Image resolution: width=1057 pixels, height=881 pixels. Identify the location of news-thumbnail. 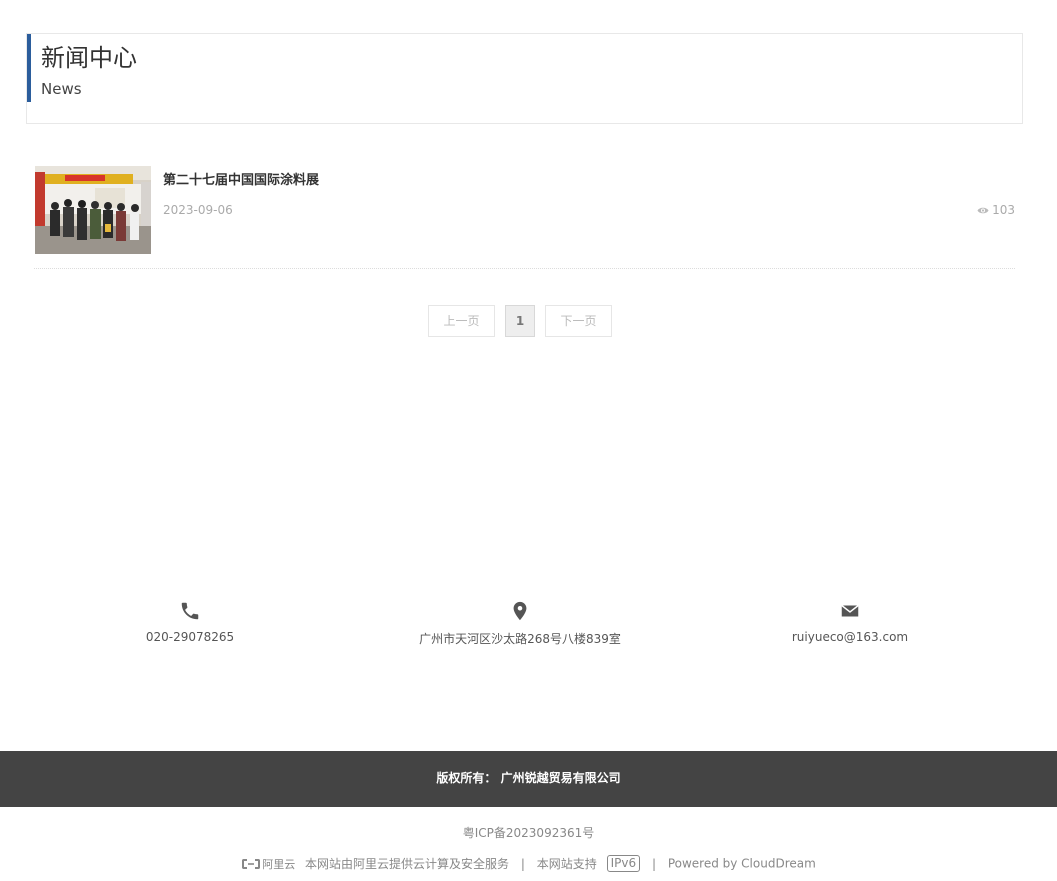
(93, 210).